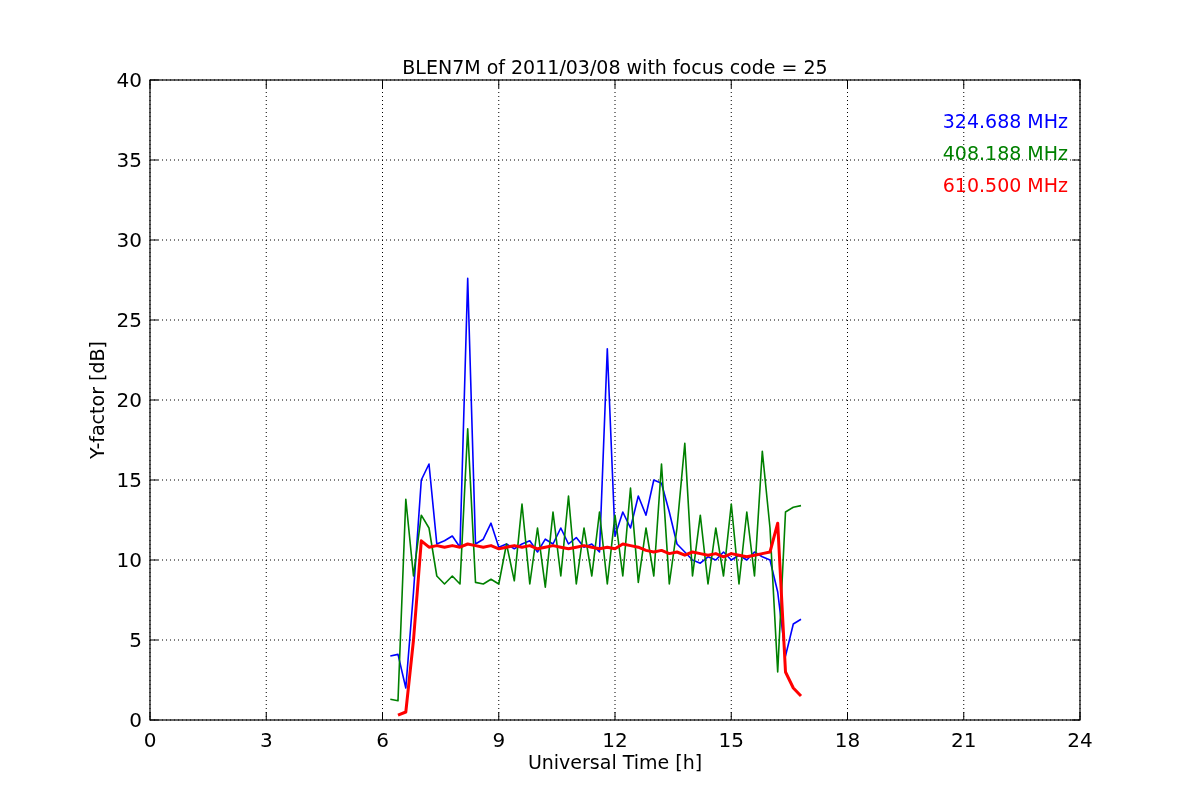  Describe the element at coordinates (1005, 153) in the screenshot. I see `legend-label: 408.188 MHz` at that location.